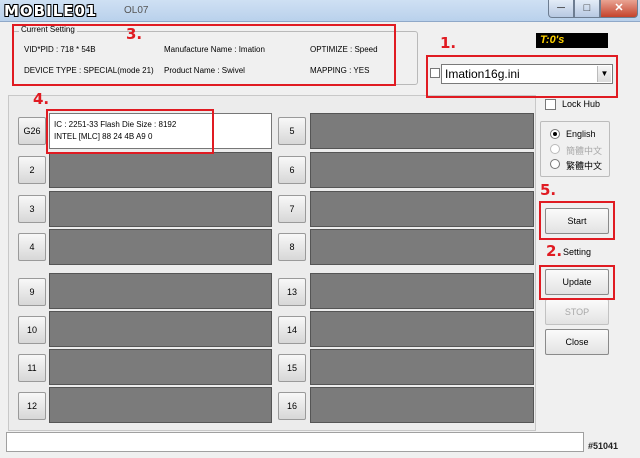  I want to click on lock-hub-label: Lock Hub, so click(581, 104).